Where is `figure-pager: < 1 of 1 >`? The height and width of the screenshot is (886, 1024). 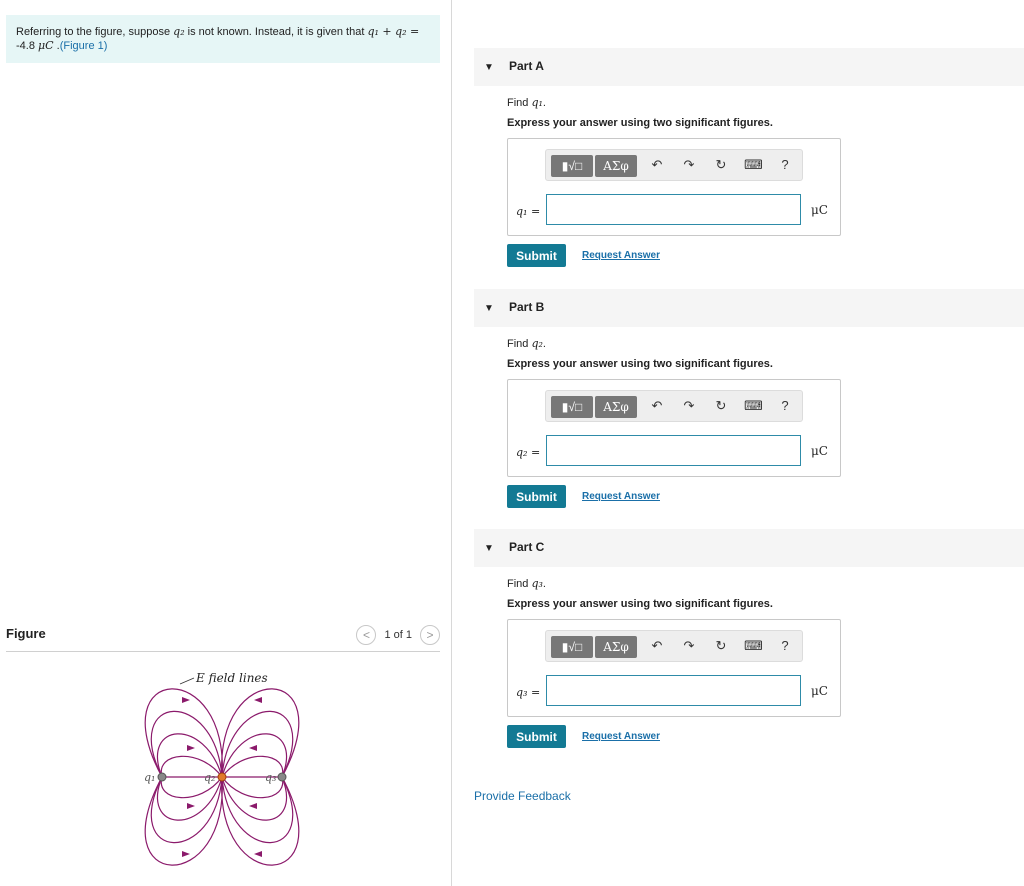 figure-pager: < 1 of 1 > is located at coordinates (398, 635).